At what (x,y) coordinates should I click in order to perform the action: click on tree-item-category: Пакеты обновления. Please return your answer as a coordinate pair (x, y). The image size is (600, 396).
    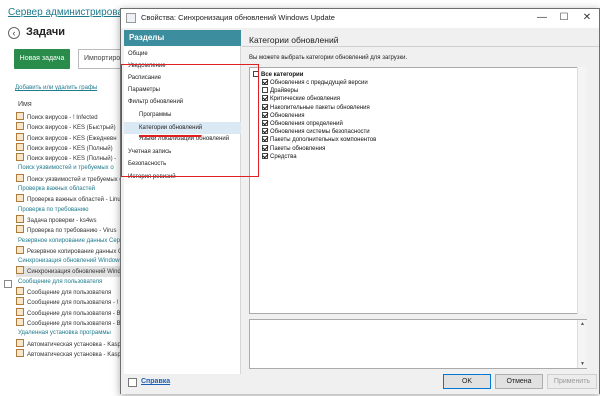
    Looking at the image, I should click on (294, 148).